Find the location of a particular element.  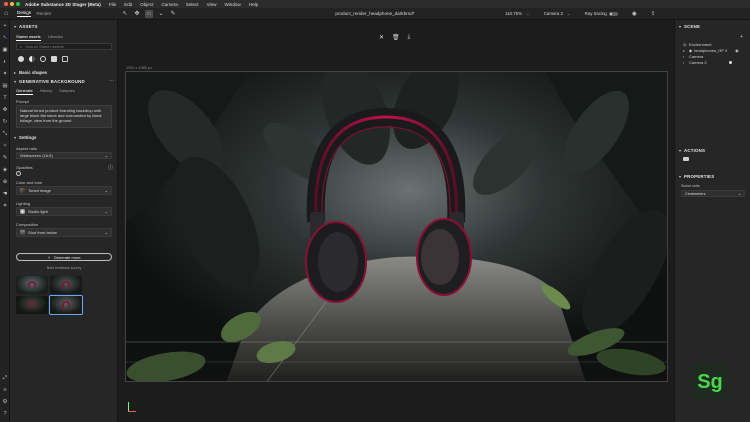

beta-feedback-link: Beta feedback survey is located at coordinates (64, 268).